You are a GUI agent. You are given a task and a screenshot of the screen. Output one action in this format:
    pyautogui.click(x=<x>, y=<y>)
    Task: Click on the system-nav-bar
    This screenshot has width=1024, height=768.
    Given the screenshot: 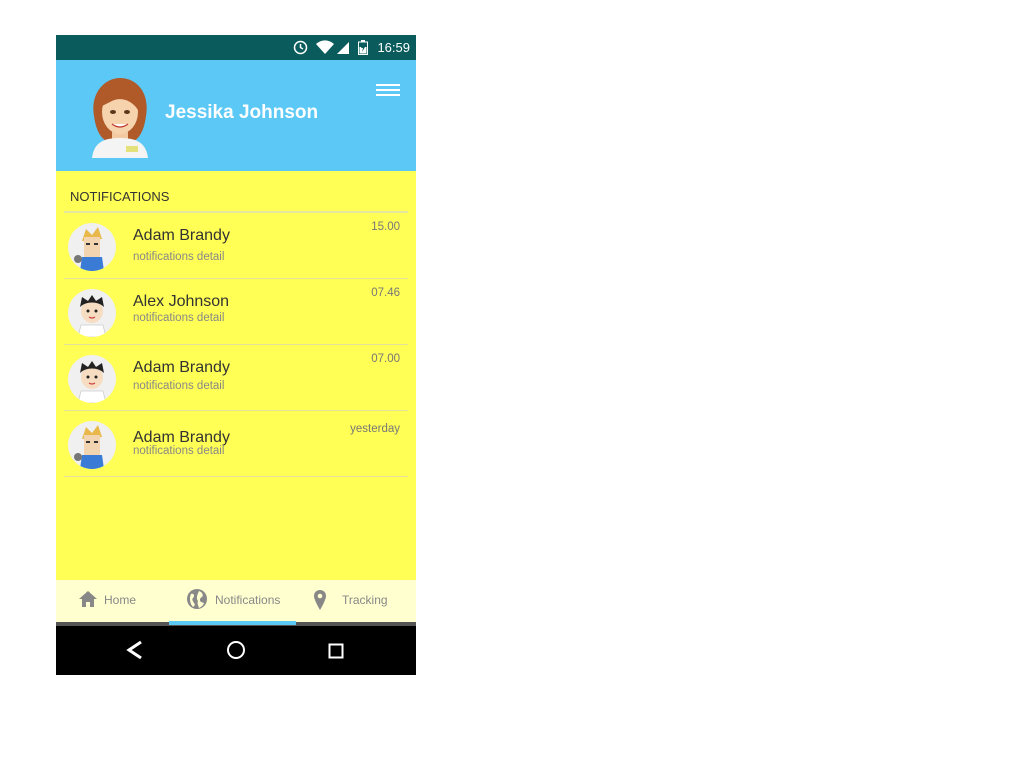 What is the action you would take?
    pyautogui.click(x=236, y=650)
    